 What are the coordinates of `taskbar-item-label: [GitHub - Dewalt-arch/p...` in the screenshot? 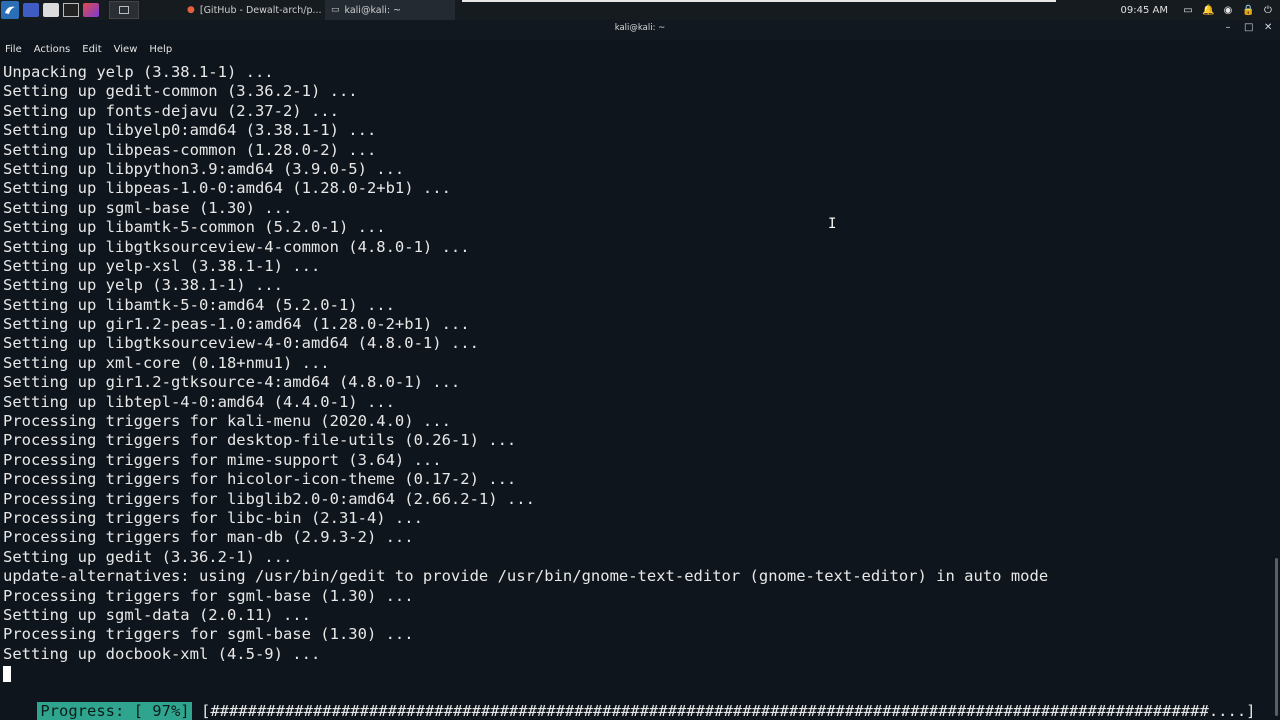 It's located at (260, 10).